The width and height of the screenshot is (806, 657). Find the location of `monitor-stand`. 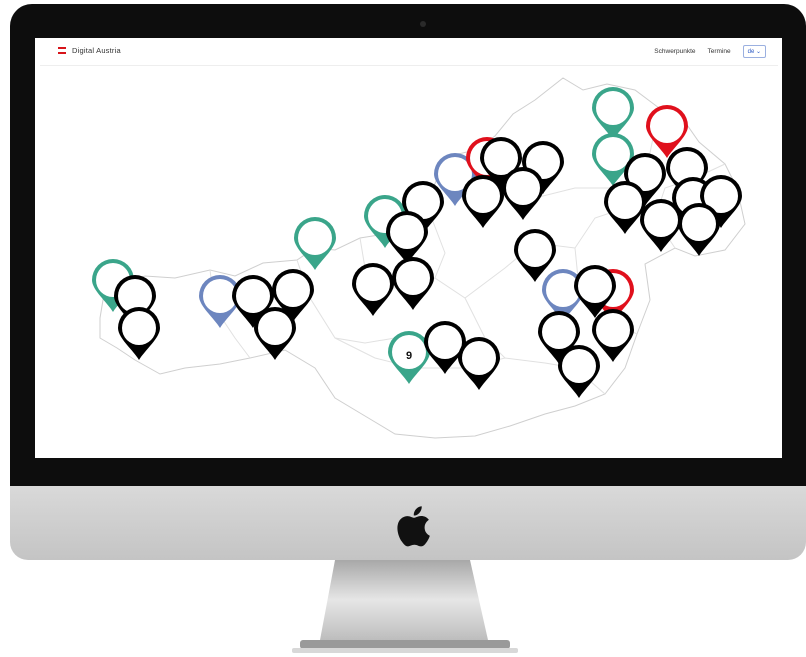

monitor-stand is located at coordinates (405, 606).